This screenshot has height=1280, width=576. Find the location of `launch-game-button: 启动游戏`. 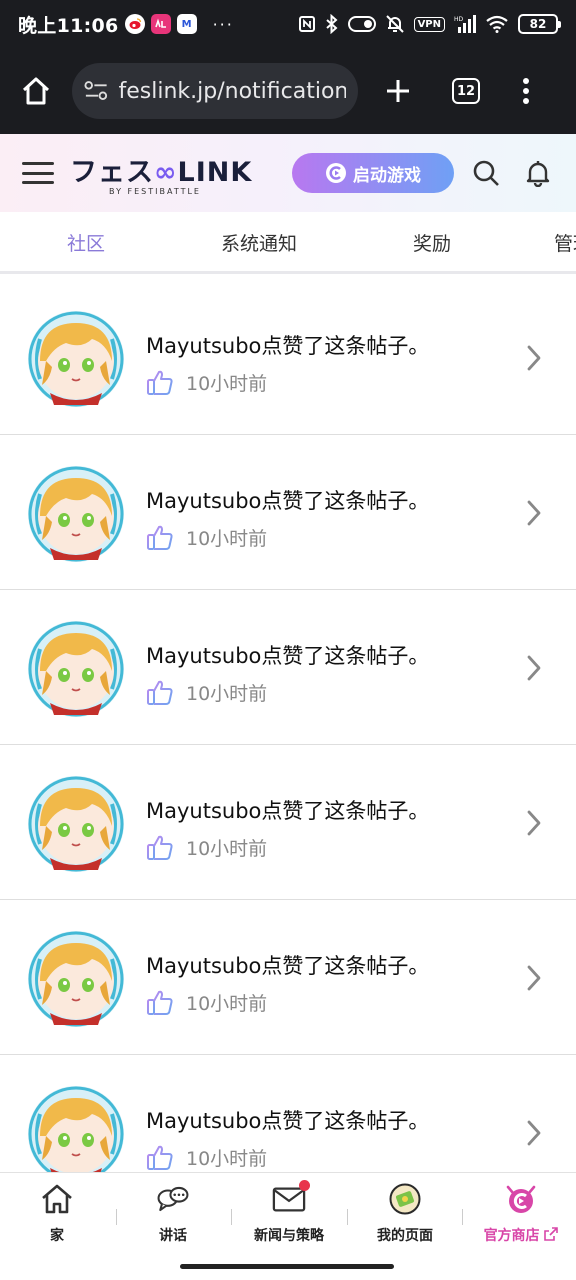

launch-game-button: 启动游戏 is located at coordinates (373, 173).